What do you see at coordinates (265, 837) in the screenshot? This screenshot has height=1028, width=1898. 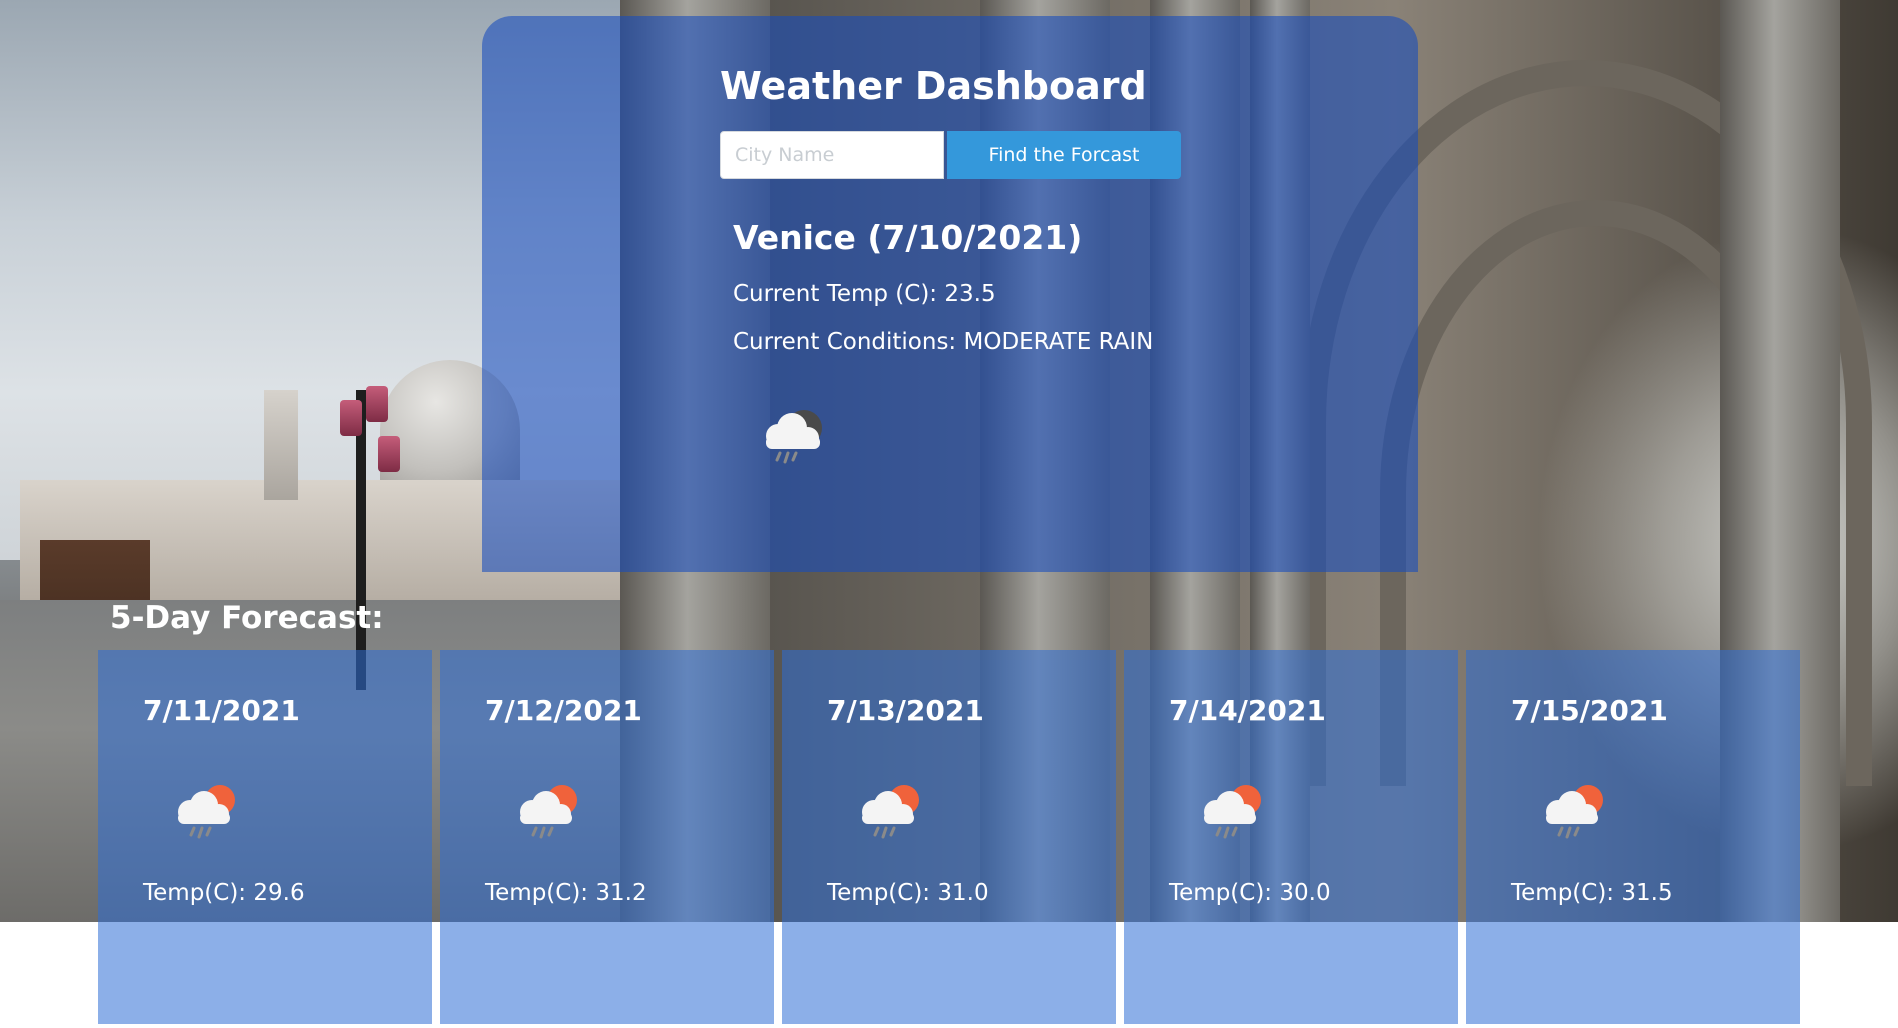 I see `forecast-card-day-1: 7/11/2021 Temp(C): 29.6` at bounding box center [265, 837].